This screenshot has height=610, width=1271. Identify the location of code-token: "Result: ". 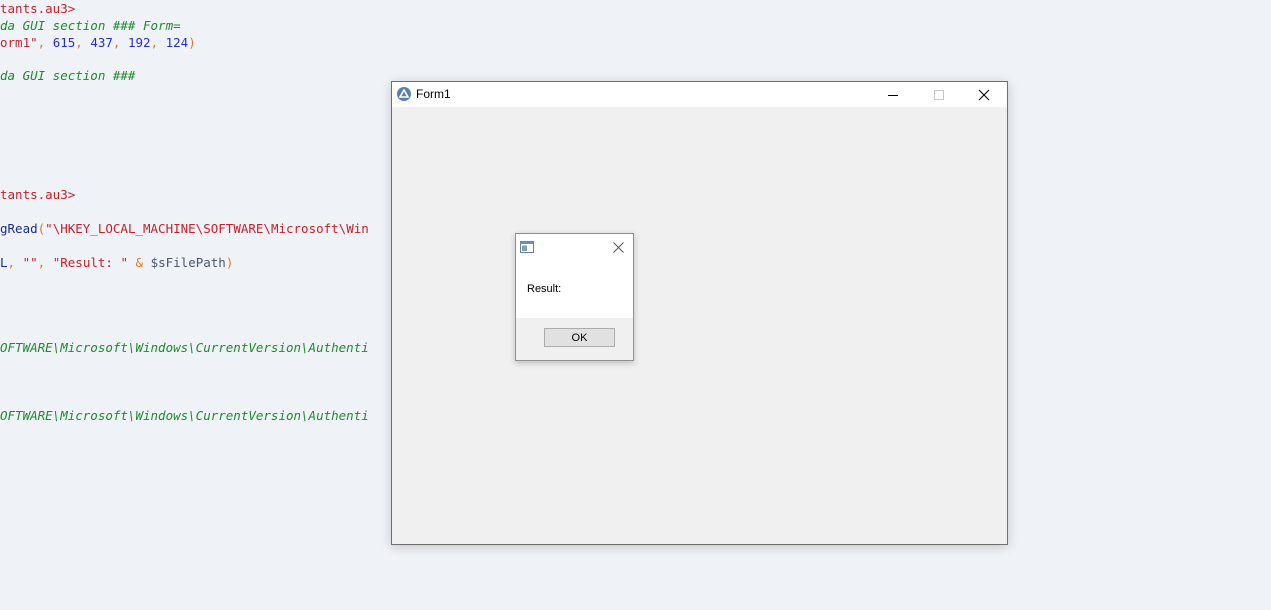
(90, 262).